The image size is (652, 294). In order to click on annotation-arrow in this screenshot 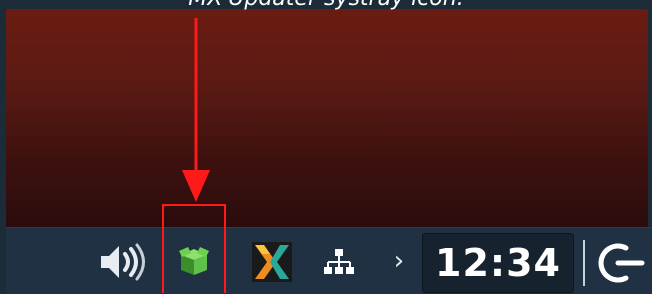, I will do `click(196, 110)`.